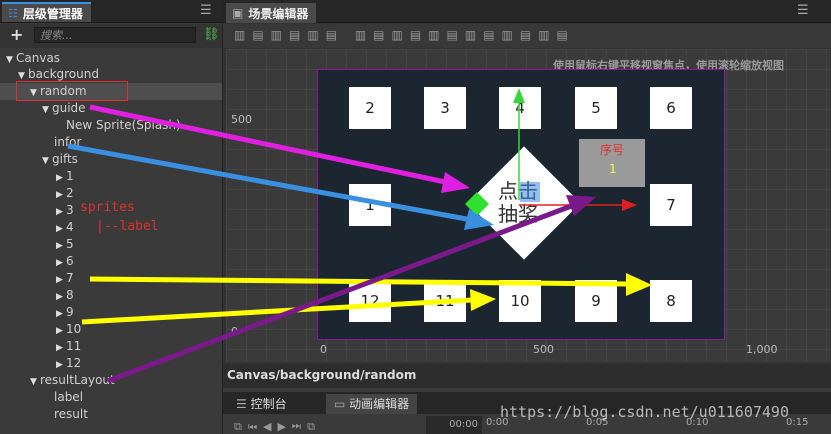 Image resolution: width=831 pixels, height=434 pixels. What do you see at coordinates (483, 300) in the screenshot?
I see `arrow-gift-10-head` at bounding box center [483, 300].